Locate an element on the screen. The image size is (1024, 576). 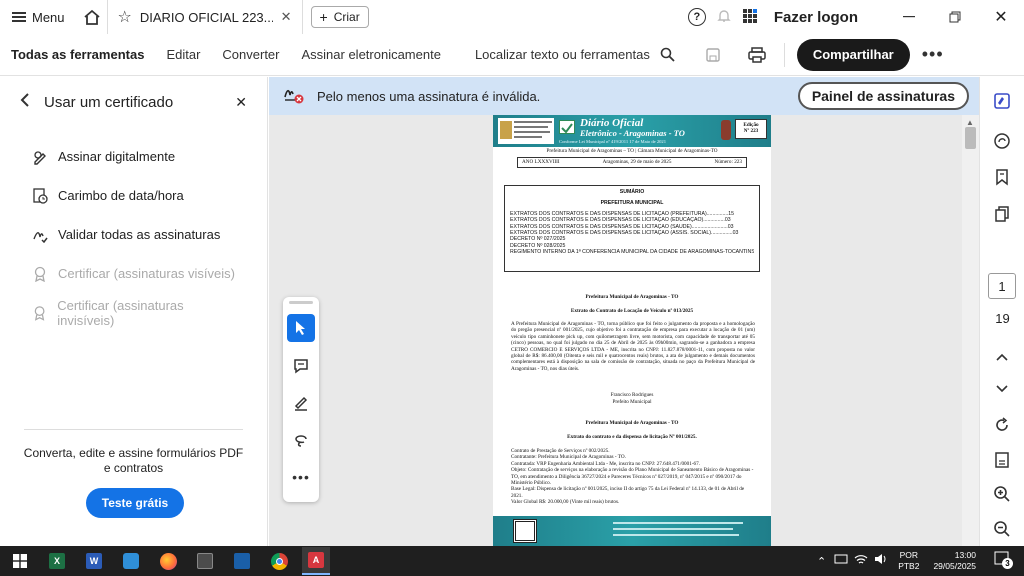
scroll-up-arrow: ▲ is located at coordinates (970, 122).